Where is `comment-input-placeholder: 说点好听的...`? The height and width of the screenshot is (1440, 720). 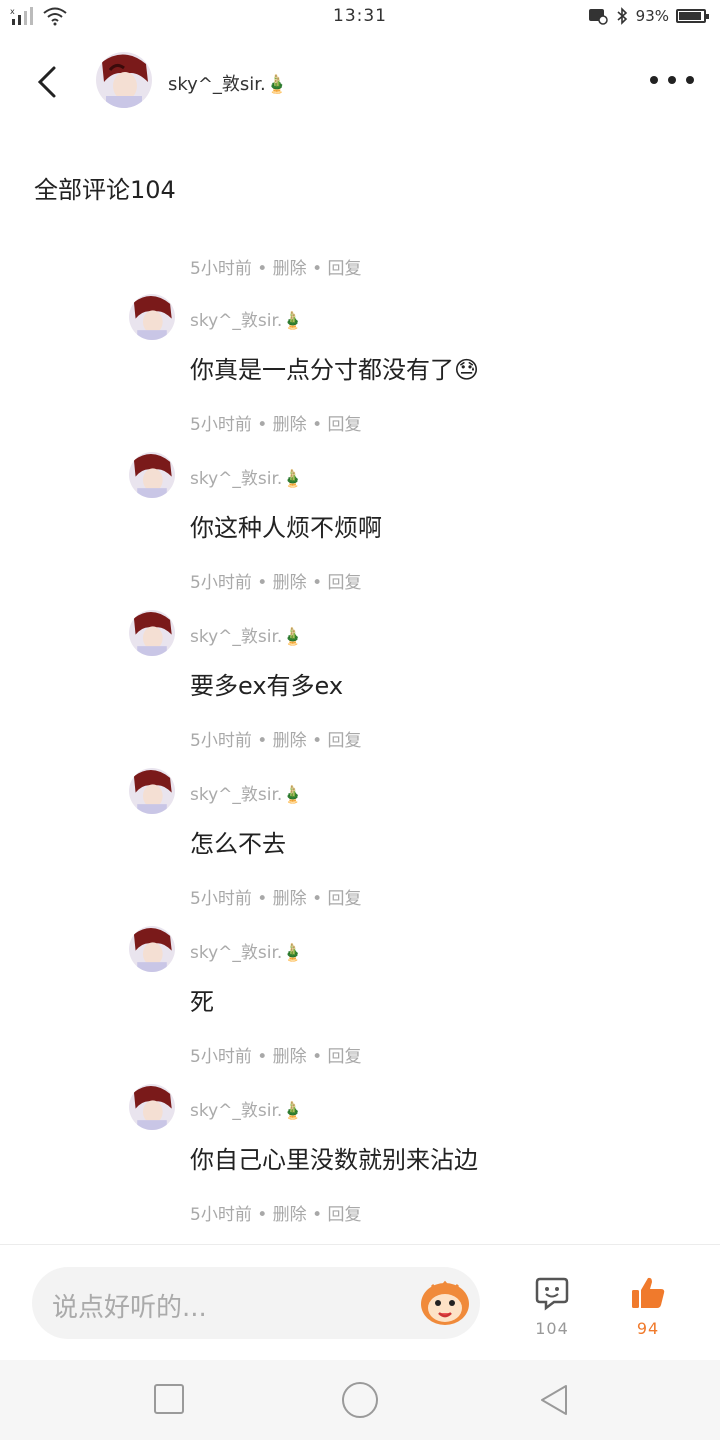
comment-input-placeholder: 说点好听的... is located at coordinates (129, 1308).